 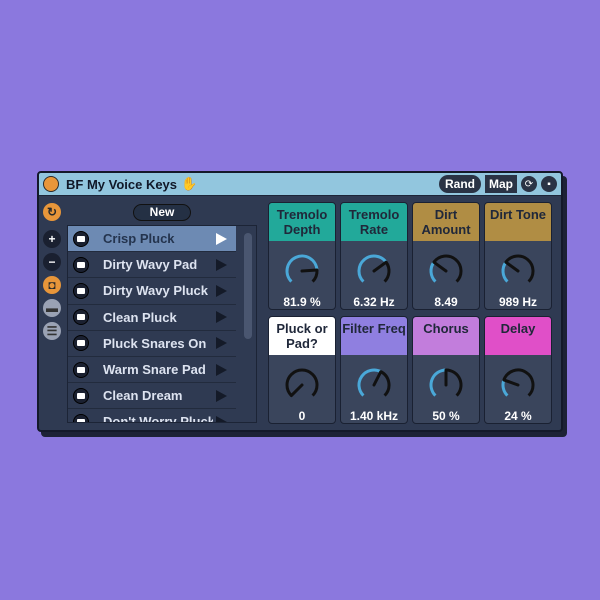 What do you see at coordinates (140, 317) in the screenshot?
I see `preset-name: Clean Pluck` at bounding box center [140, 317].